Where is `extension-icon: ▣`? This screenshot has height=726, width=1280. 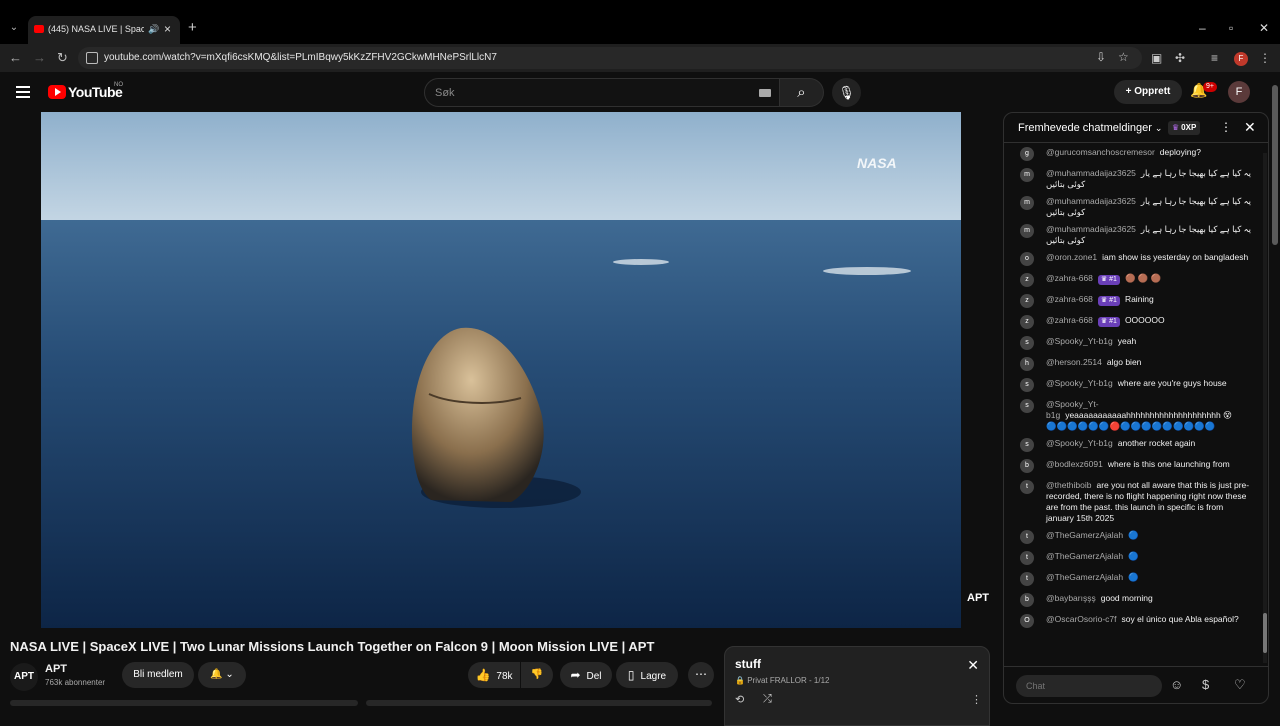 extension-icon: ▣ is located at coordinates (1156, 58).